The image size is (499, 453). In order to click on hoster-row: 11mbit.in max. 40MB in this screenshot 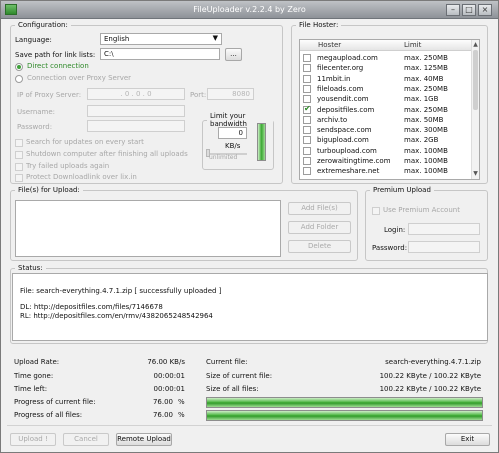, I will do `click(386, 79)`.